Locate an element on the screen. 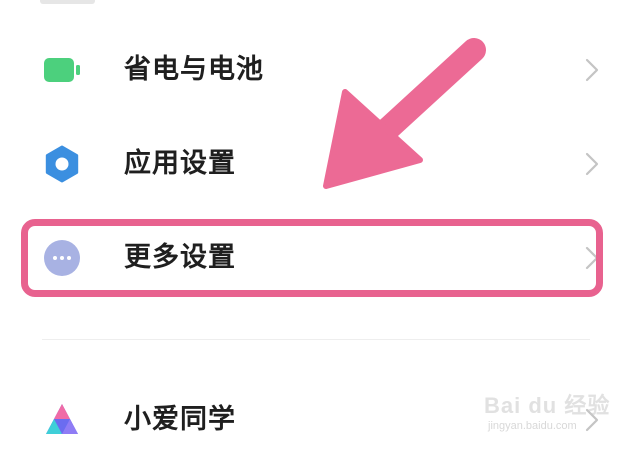 This screenshot has width=632, height=460. section-divider is located at coordinates (316, 339).